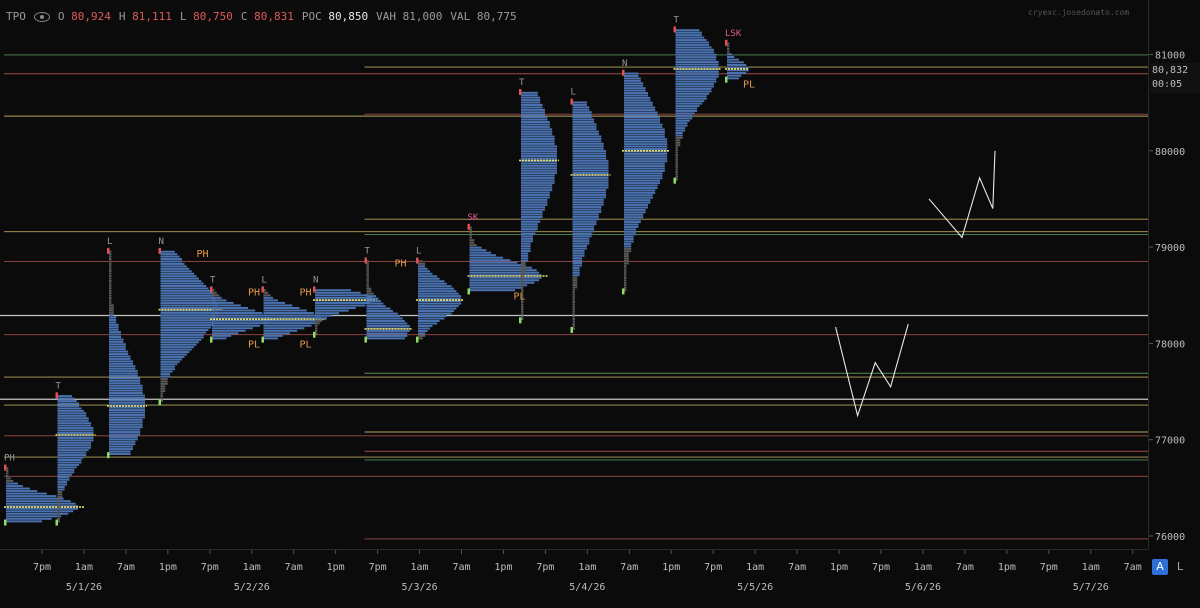 This screenshot has height=608, width=1200. I want to click on open-marker, so click(108, 455).